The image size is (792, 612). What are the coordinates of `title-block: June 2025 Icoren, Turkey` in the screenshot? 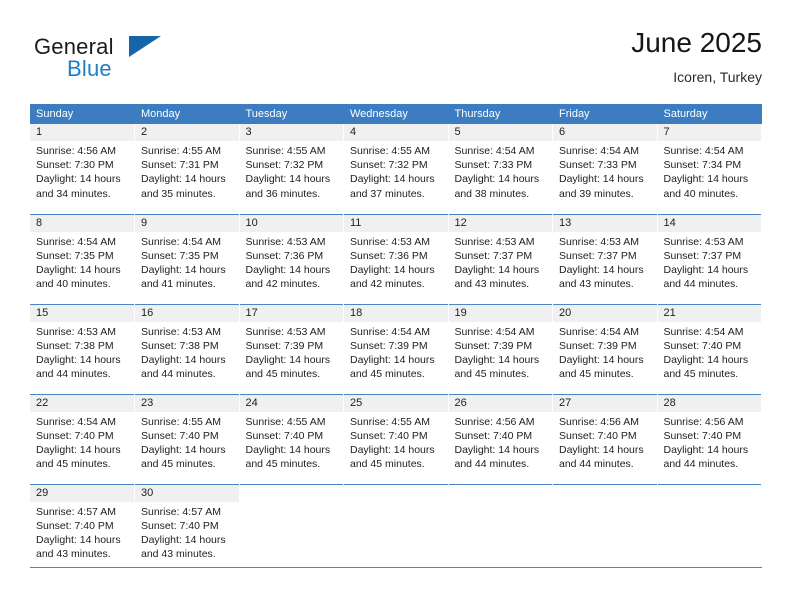 It's located at (696, 56).